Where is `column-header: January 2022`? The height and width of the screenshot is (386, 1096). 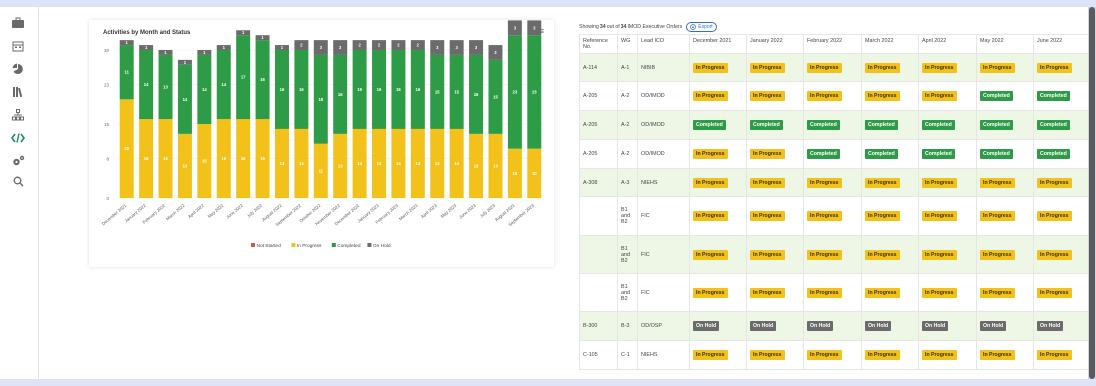 column-header: January 2022 is located at coordinates (775, 44).